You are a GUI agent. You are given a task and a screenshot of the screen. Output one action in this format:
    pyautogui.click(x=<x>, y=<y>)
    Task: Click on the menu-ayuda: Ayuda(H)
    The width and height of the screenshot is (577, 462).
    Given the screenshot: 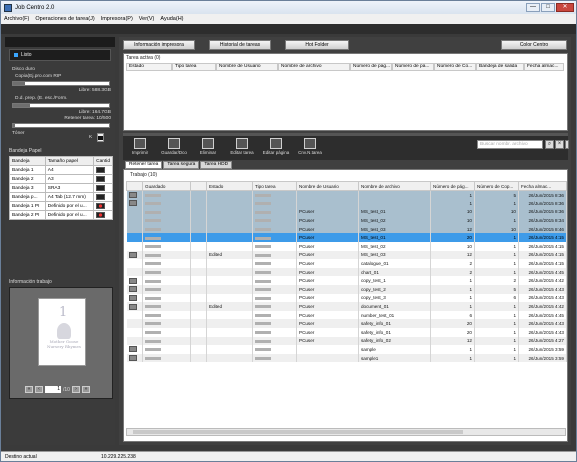 What is the action you would take?
    pyautogui.click(x=171, y=19)
    